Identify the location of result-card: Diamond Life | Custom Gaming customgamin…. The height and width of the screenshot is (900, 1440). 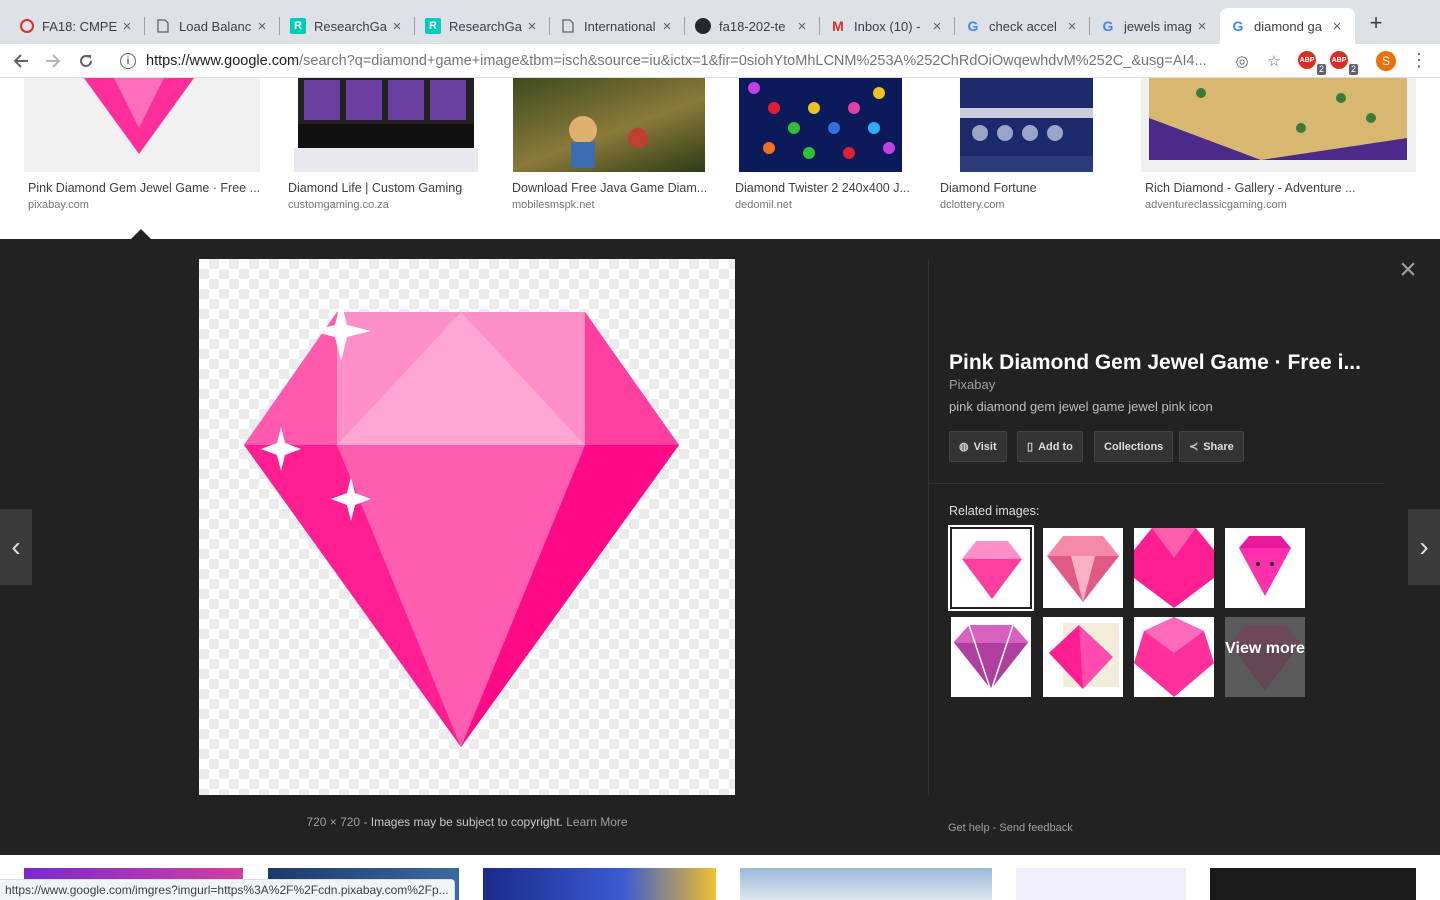
(384, 144).